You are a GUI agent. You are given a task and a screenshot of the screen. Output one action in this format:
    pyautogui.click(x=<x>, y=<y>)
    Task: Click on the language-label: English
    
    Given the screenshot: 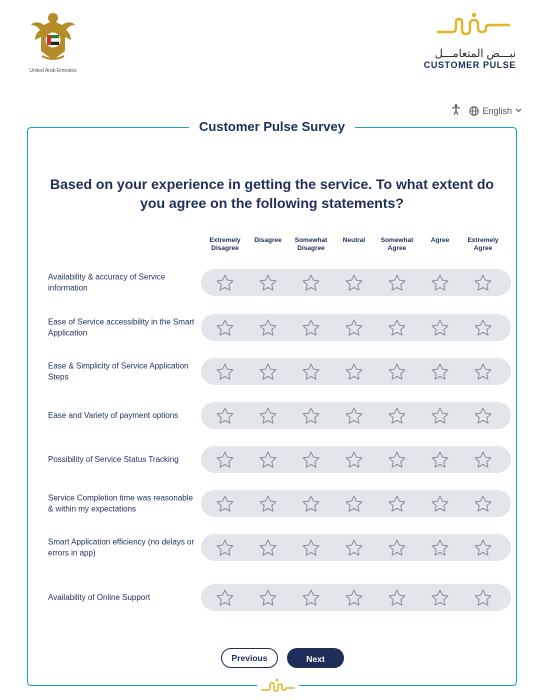 What is the action you would take?
    pyautogui.click(x=497, y=110)
    